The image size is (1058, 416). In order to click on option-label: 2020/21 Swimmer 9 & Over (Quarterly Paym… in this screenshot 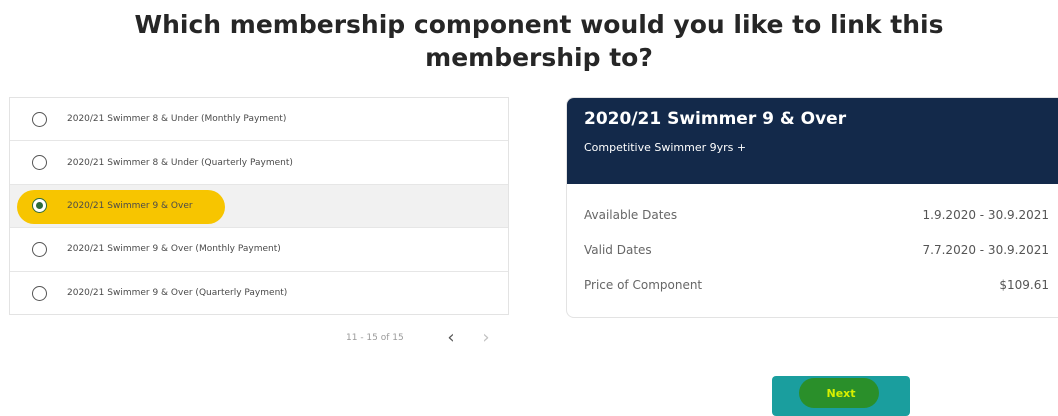, I will do `click(177, 293)`.